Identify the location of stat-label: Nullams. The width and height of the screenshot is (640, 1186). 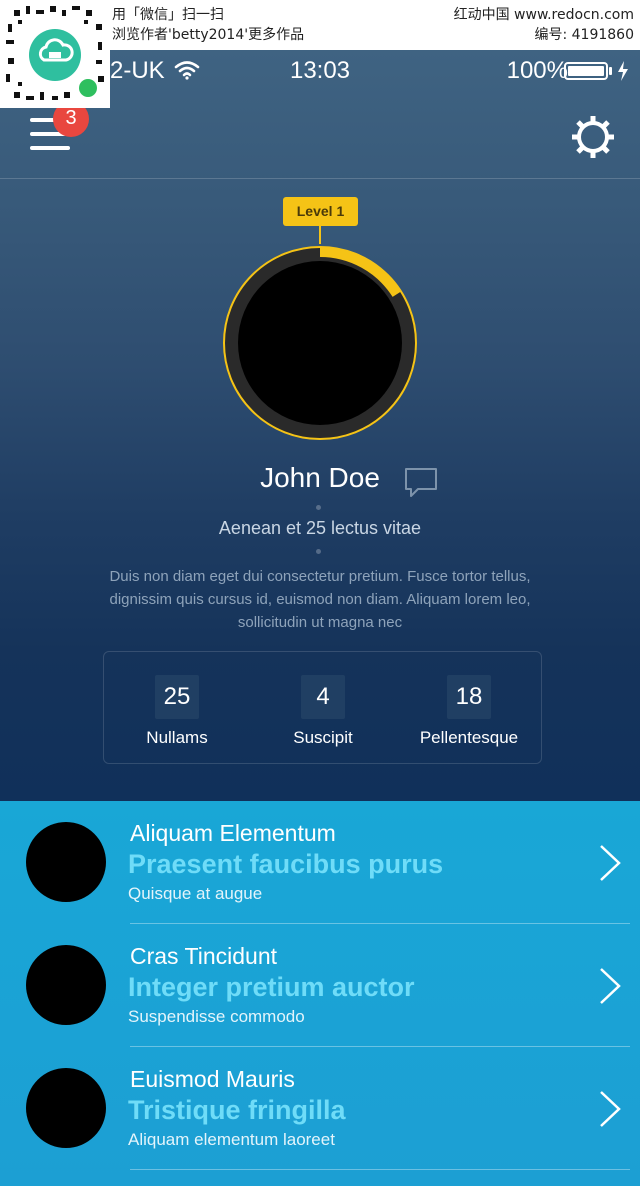
(177, 737).